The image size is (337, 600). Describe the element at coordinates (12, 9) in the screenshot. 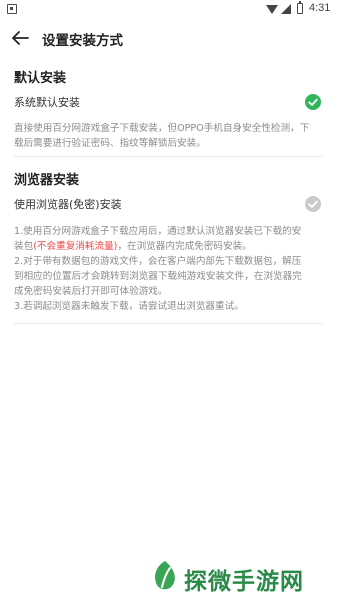

I see `notification-icon` at that location.